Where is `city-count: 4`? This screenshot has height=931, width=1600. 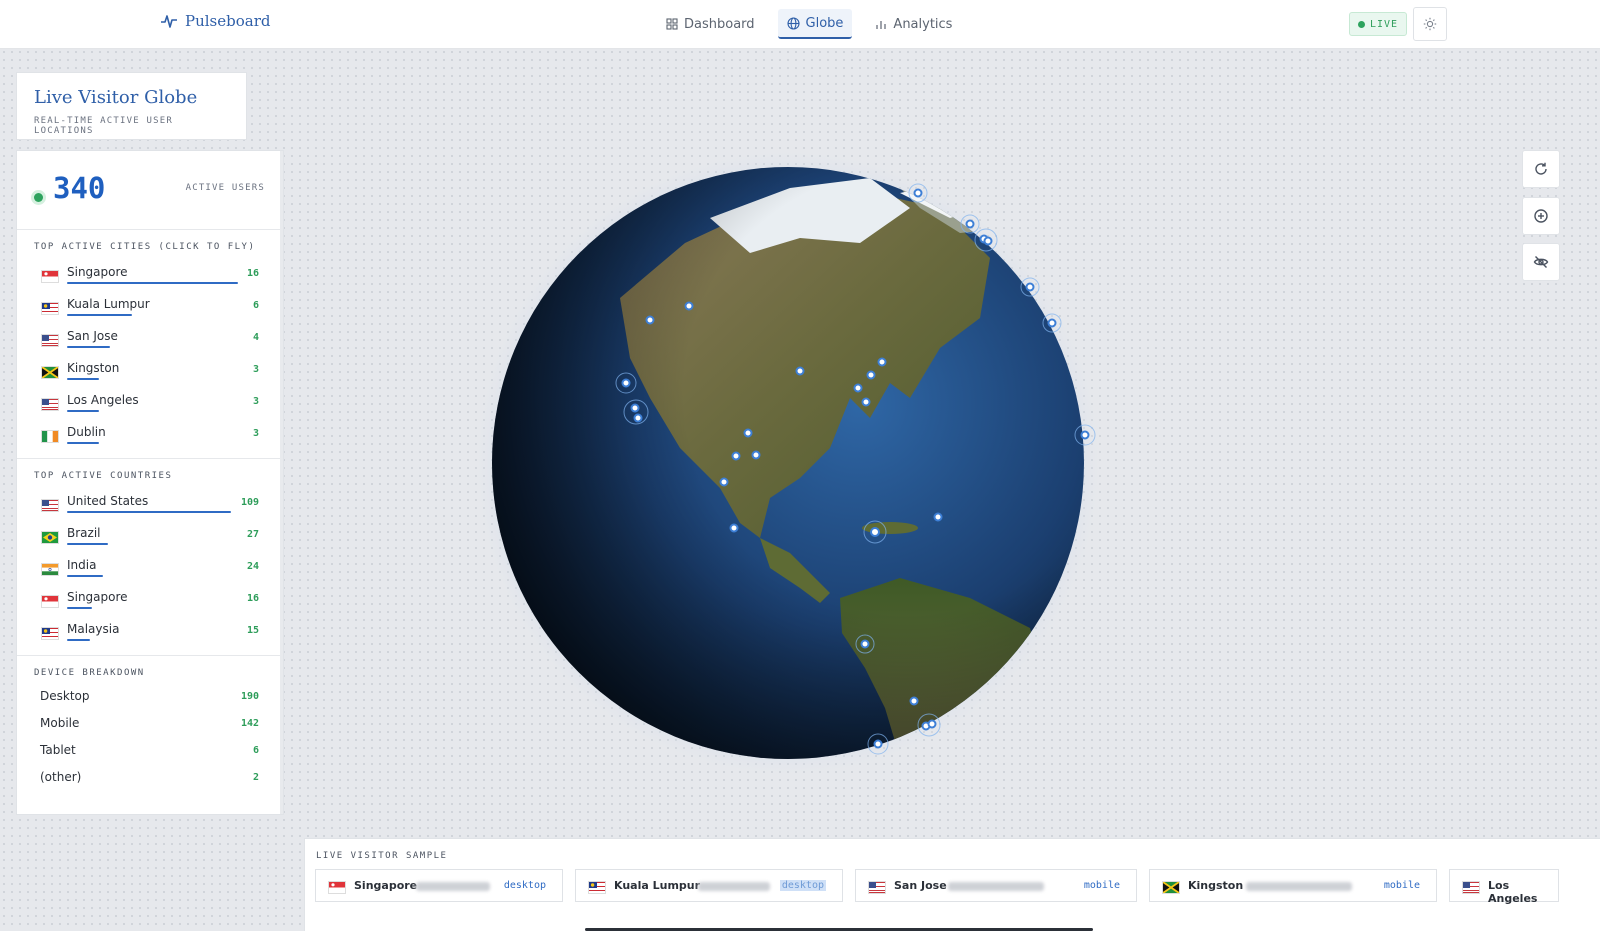 city-count: 4 is located at coordinates (255, 337).